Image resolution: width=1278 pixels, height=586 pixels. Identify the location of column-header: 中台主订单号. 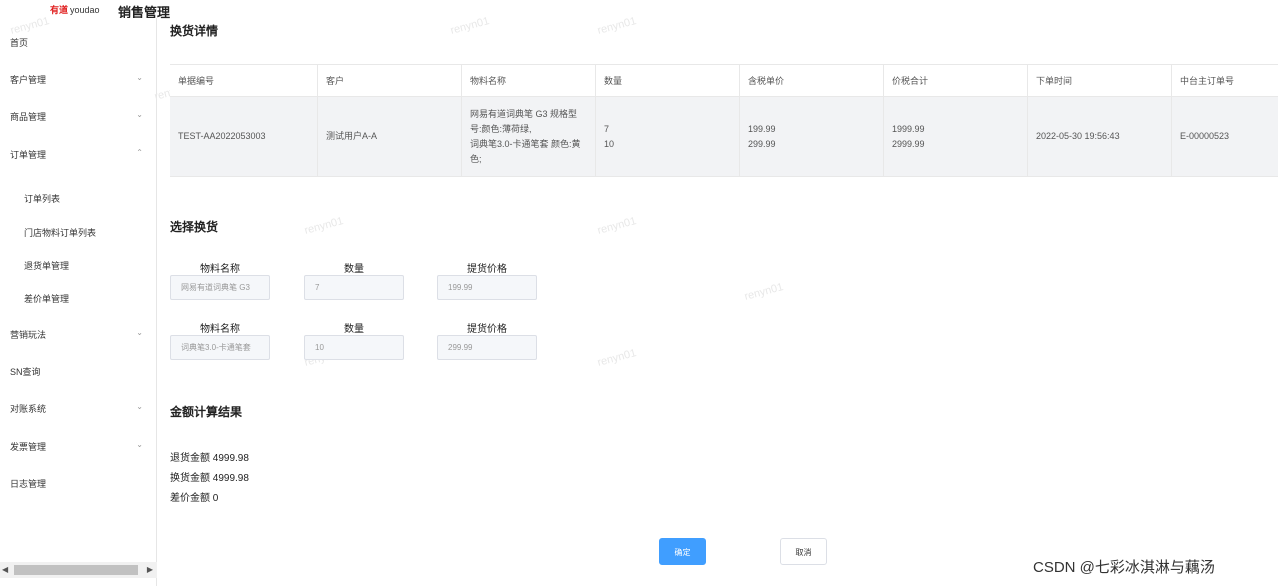
(1207, 81).